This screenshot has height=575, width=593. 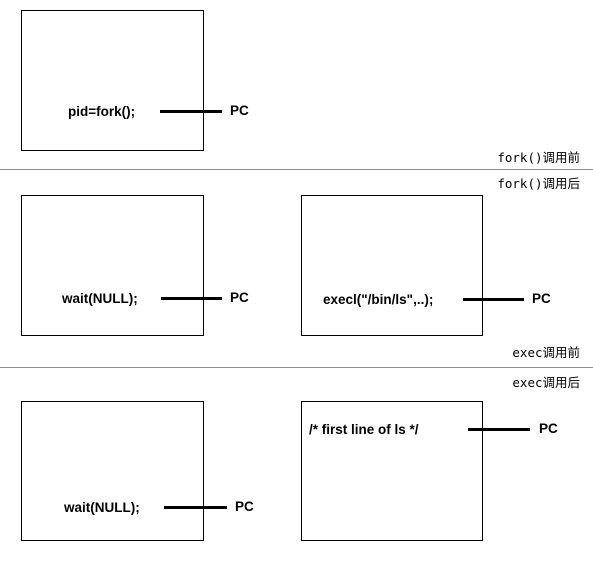 What do you see at coordinates (112, 80) in the screenshot?
I see `process-box-parent-before-fork` at bounding box center [112, 80].